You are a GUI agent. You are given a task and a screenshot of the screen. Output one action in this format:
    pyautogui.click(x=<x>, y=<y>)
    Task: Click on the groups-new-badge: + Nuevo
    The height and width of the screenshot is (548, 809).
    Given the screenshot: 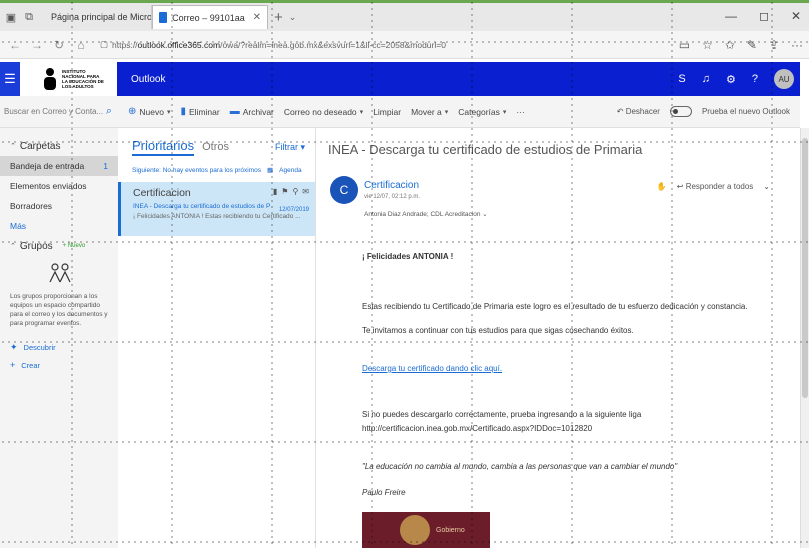 What is the action you would take?
    pyautogui.click(x=74, y=246)
    